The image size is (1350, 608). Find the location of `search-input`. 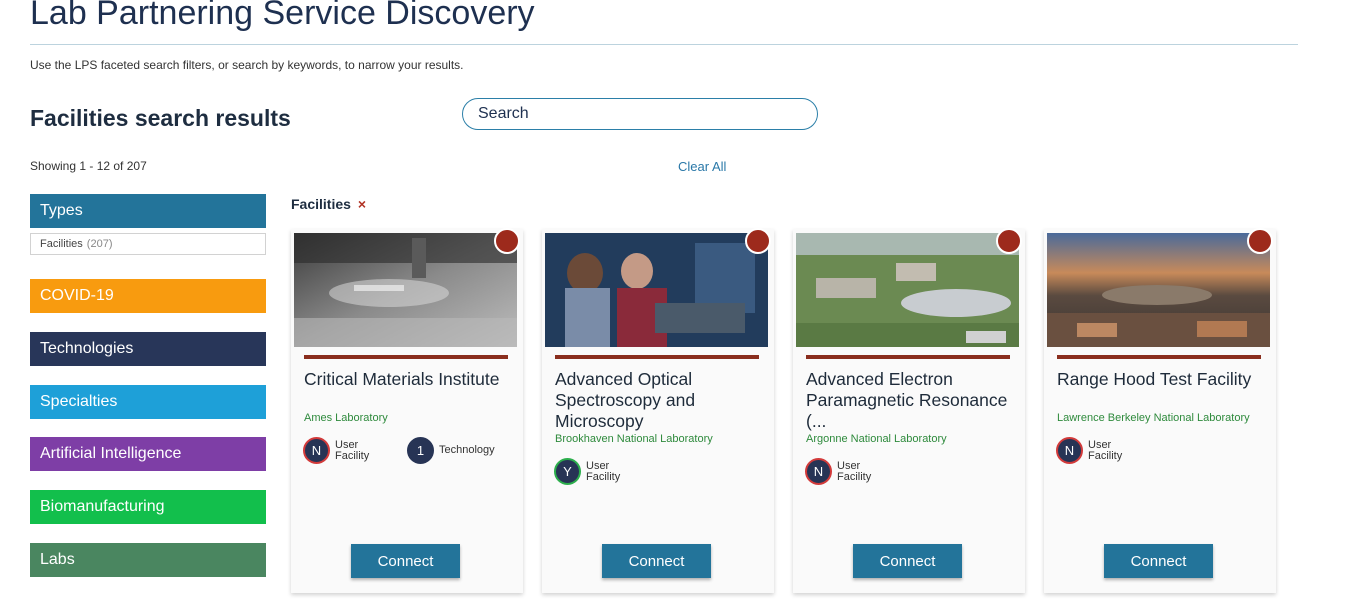

search-input is located at coordinates (638, 114).